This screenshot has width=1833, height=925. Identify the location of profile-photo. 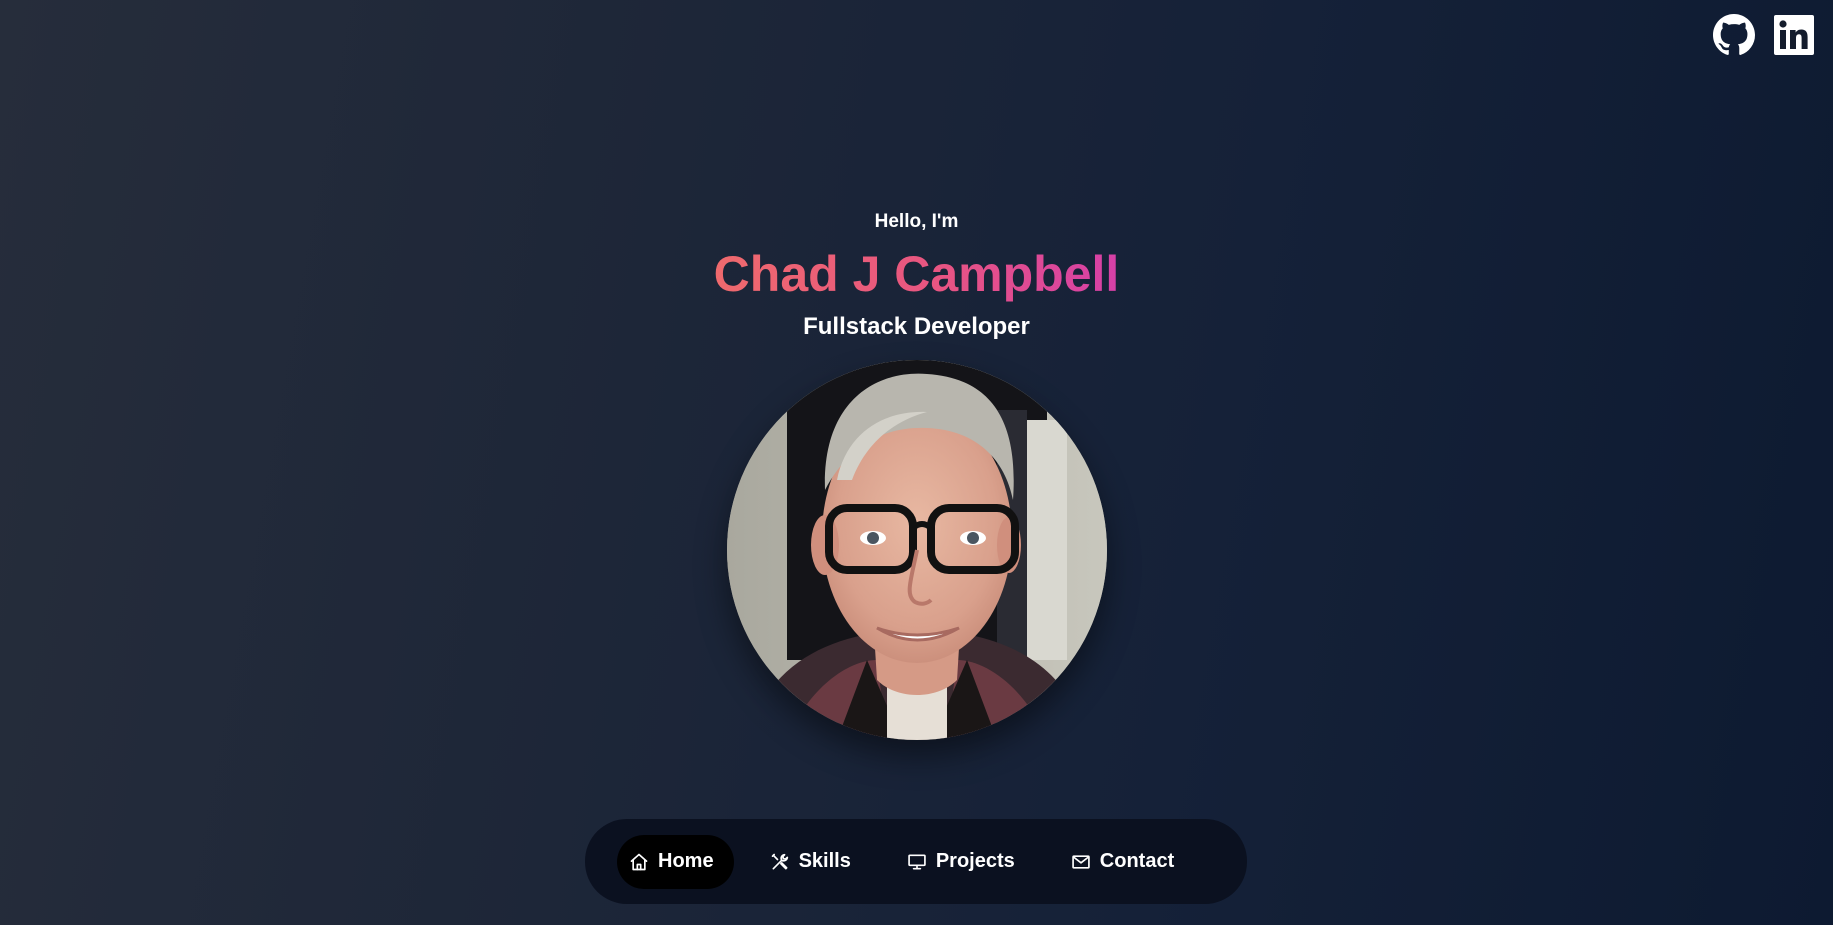
(916, 550).